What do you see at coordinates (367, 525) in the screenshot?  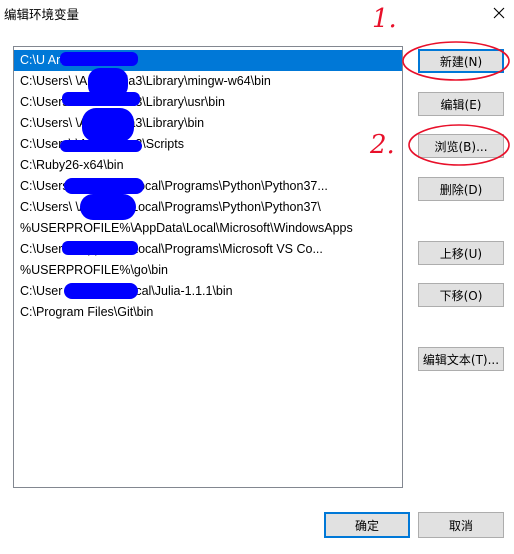 I see `ok-button: 确定` at bounding box center [367, 525].